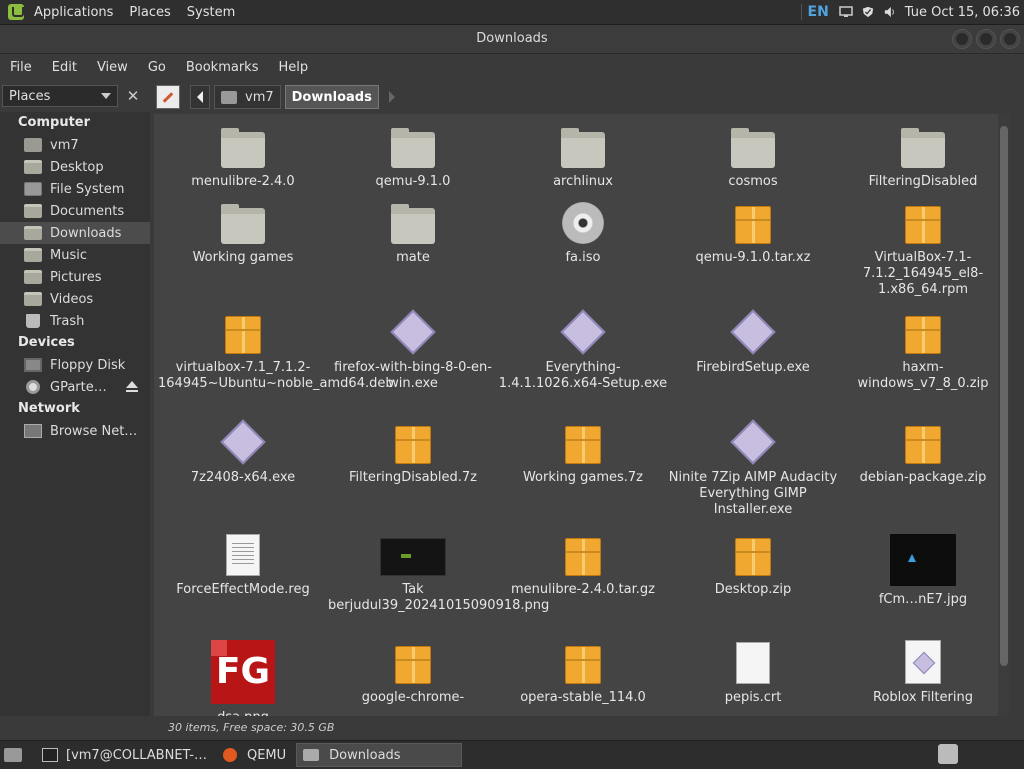 Image resolution: width=1024 pixels, height=769 pixels. I want to click on menu-edit: Edit, so click(64, 67).